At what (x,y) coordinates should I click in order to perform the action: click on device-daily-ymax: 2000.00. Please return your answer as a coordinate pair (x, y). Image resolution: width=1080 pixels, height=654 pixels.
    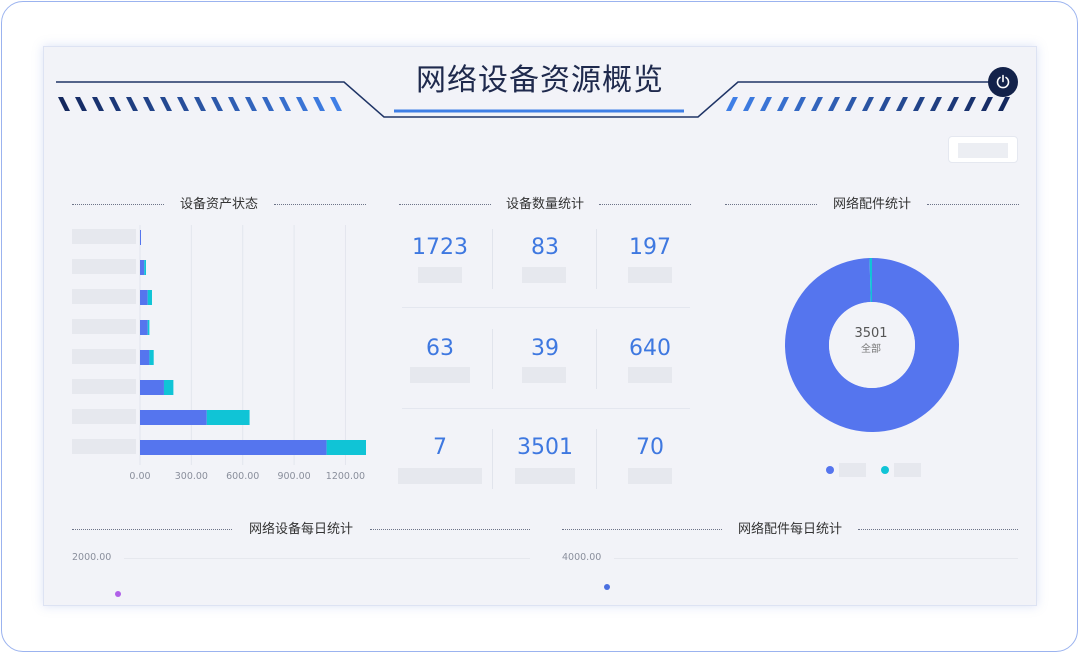
    Looking at the image, I should click on (92, 557).